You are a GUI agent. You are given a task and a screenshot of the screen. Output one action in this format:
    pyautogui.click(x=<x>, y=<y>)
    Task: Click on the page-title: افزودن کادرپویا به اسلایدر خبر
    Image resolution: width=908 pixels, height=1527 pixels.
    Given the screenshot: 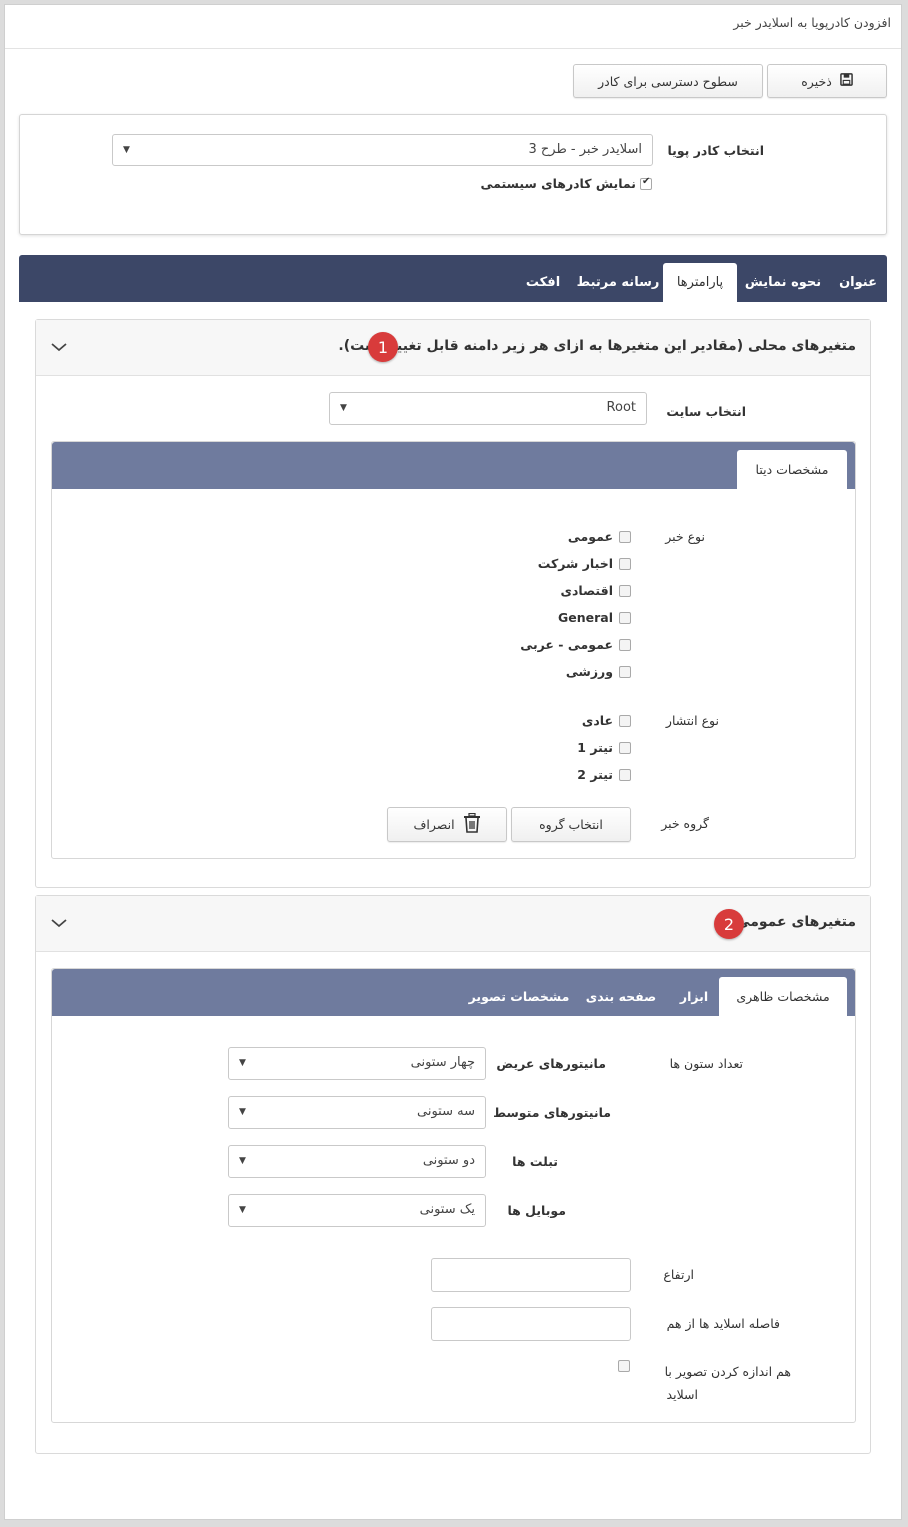 What is the action you would take?
    pyautogui.click(x=812, y=22)
    